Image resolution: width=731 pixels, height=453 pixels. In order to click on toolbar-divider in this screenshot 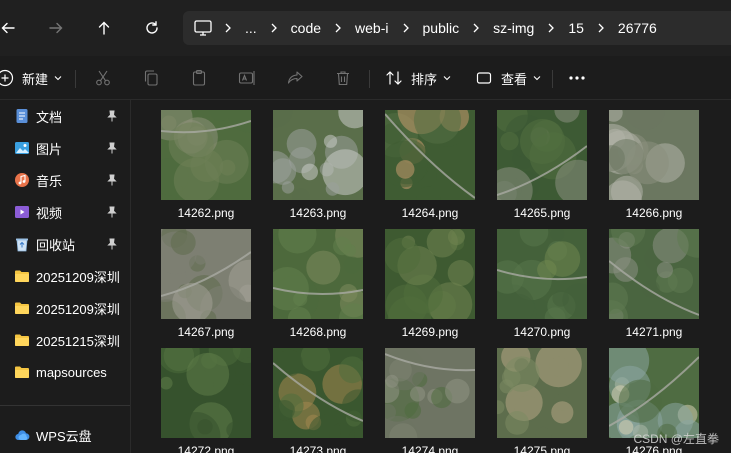, I will do `click(369, 79)`.